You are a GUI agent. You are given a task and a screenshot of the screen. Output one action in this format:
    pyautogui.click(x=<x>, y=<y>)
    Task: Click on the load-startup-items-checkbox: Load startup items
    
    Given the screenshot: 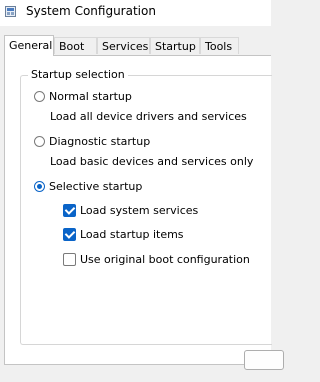 What is the action you would take?
    pyautogui.click(x=123, y=234)
    